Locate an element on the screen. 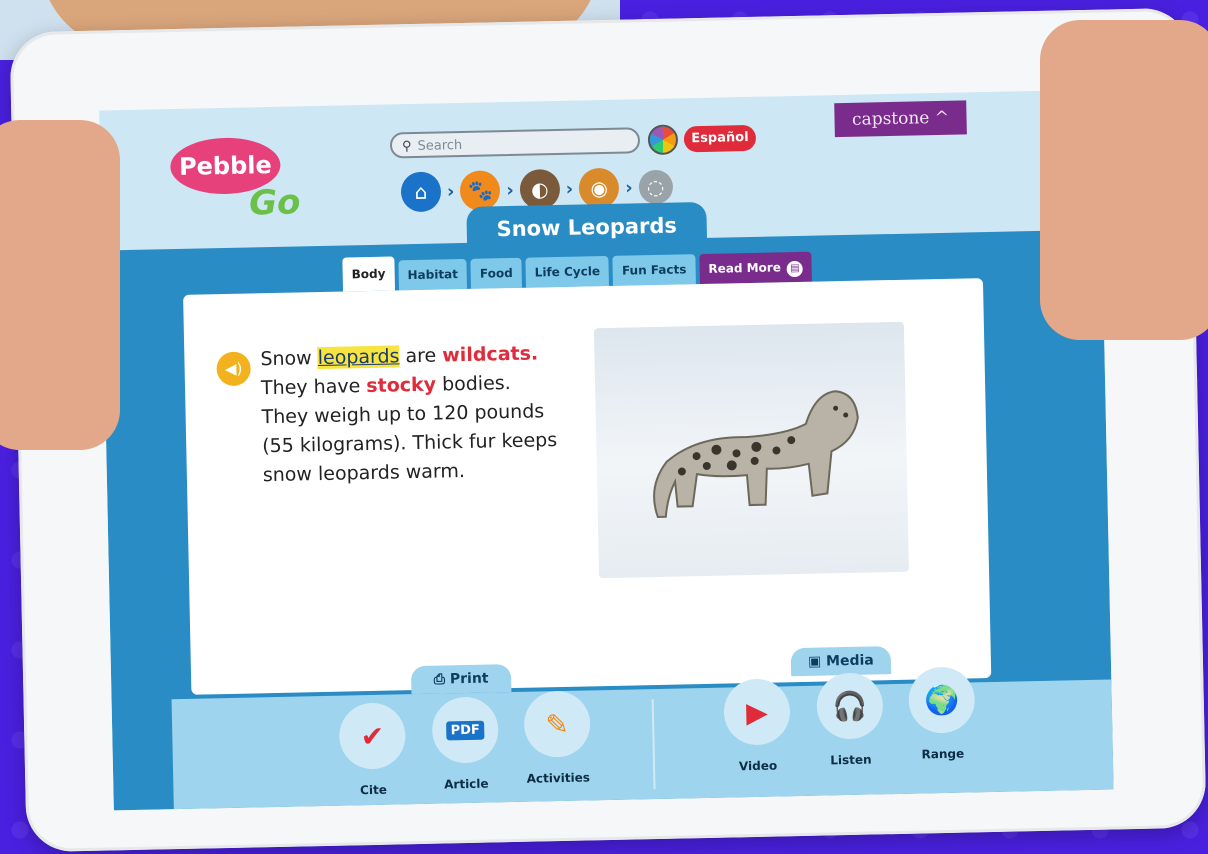 The width and height of the screenshot is (1208, 854). text-segment: are is located at coordinates (421, 356).